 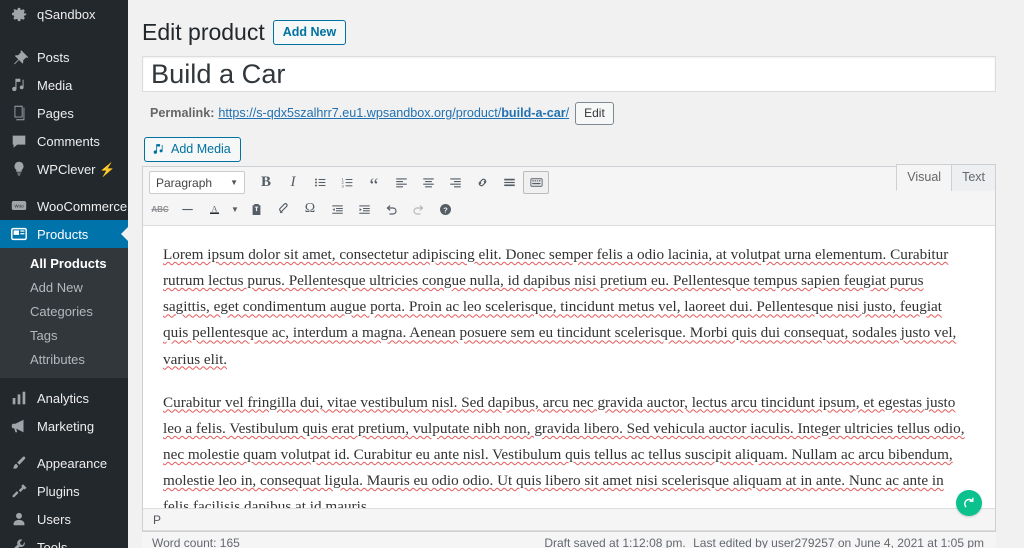 What do you see at coordinates (573, 28) in the screenshot?
I see `page-header: Edit product Add New` at bounding box center [573, 28].